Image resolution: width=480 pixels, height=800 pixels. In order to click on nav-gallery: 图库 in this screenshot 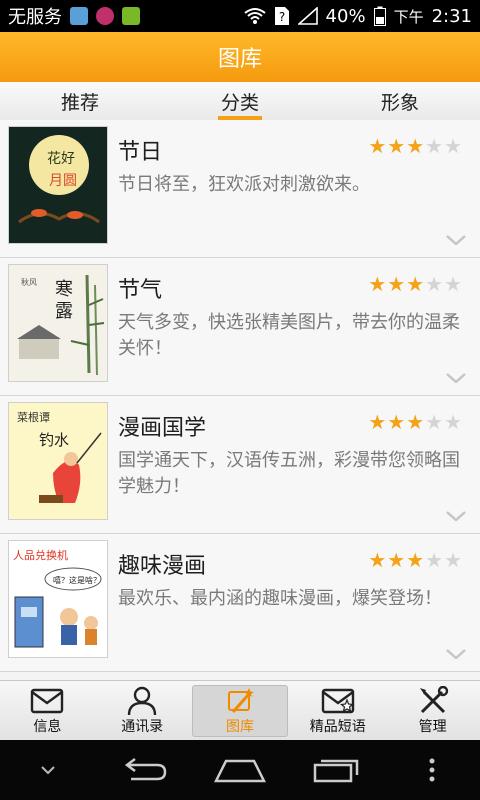, I will do `click(240, 711)`.